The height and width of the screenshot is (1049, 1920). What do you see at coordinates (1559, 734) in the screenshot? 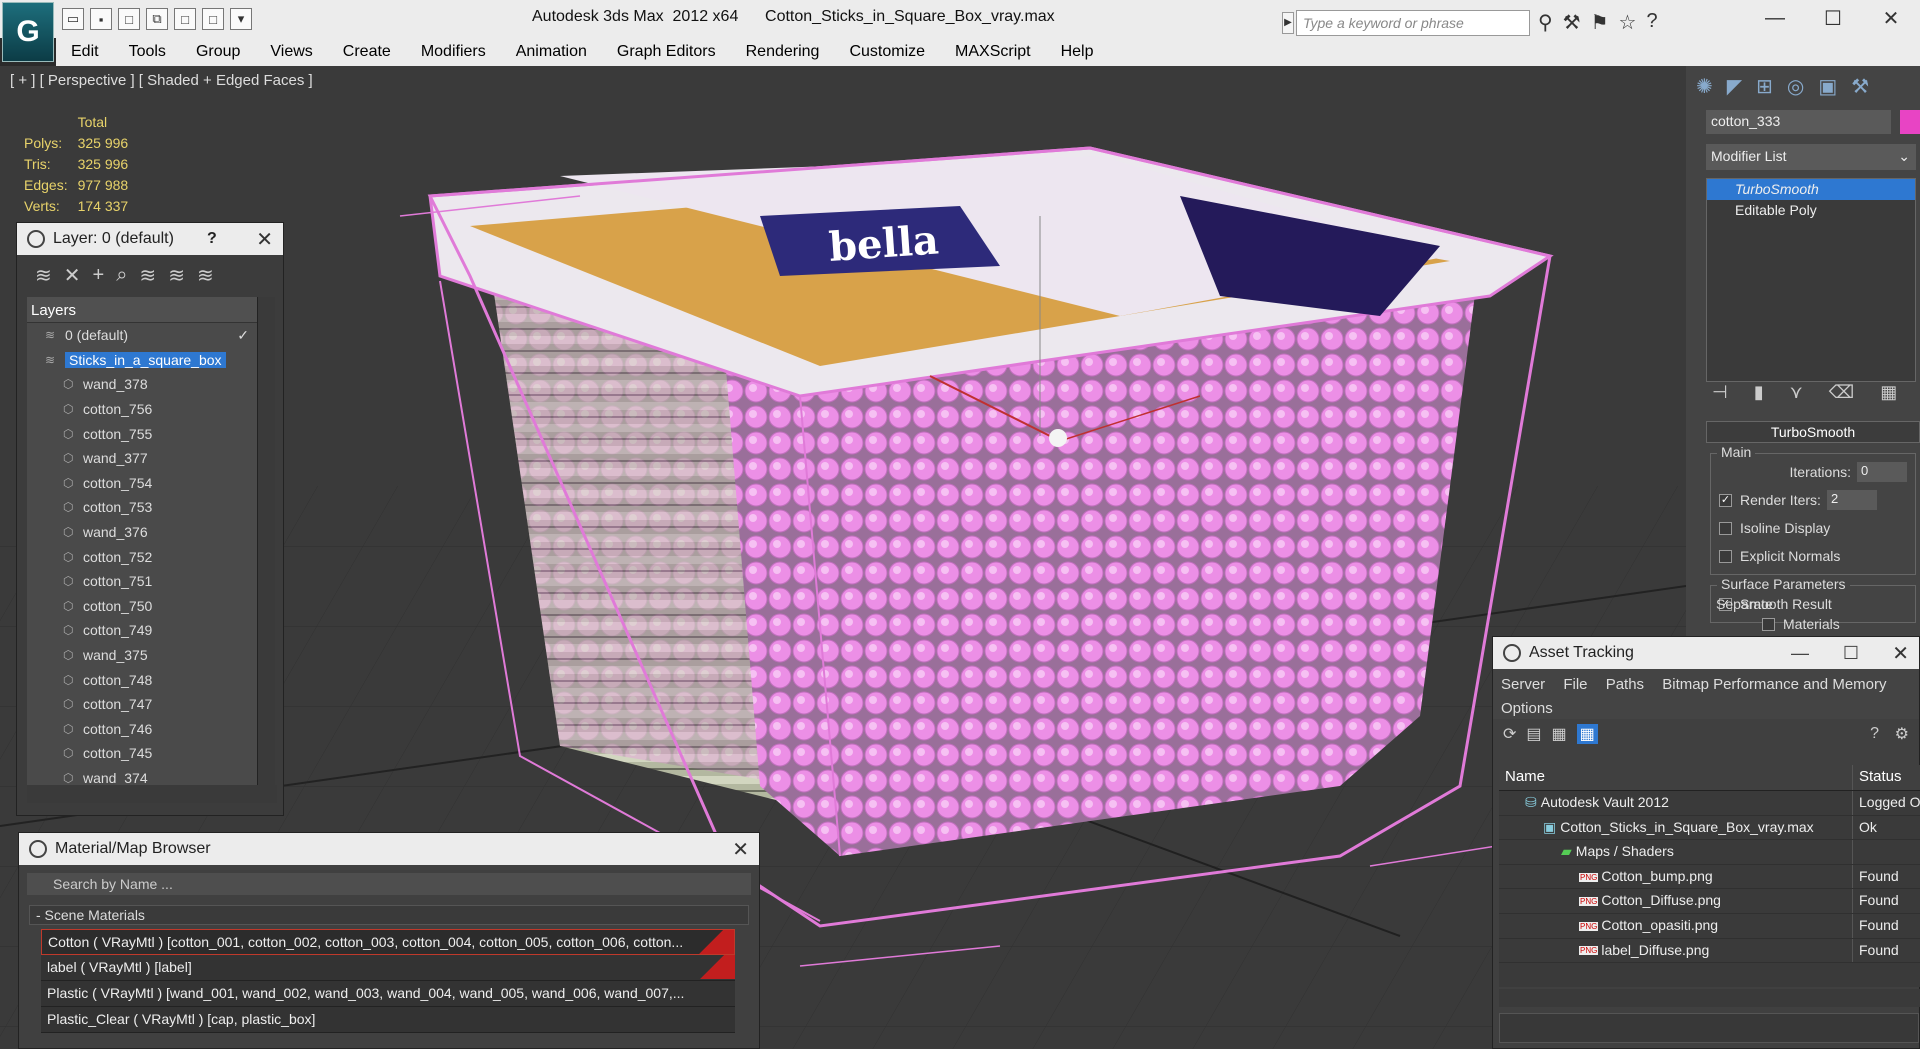
I see `thumbnail-icon: ▦` at bounding box center [1559, 734].